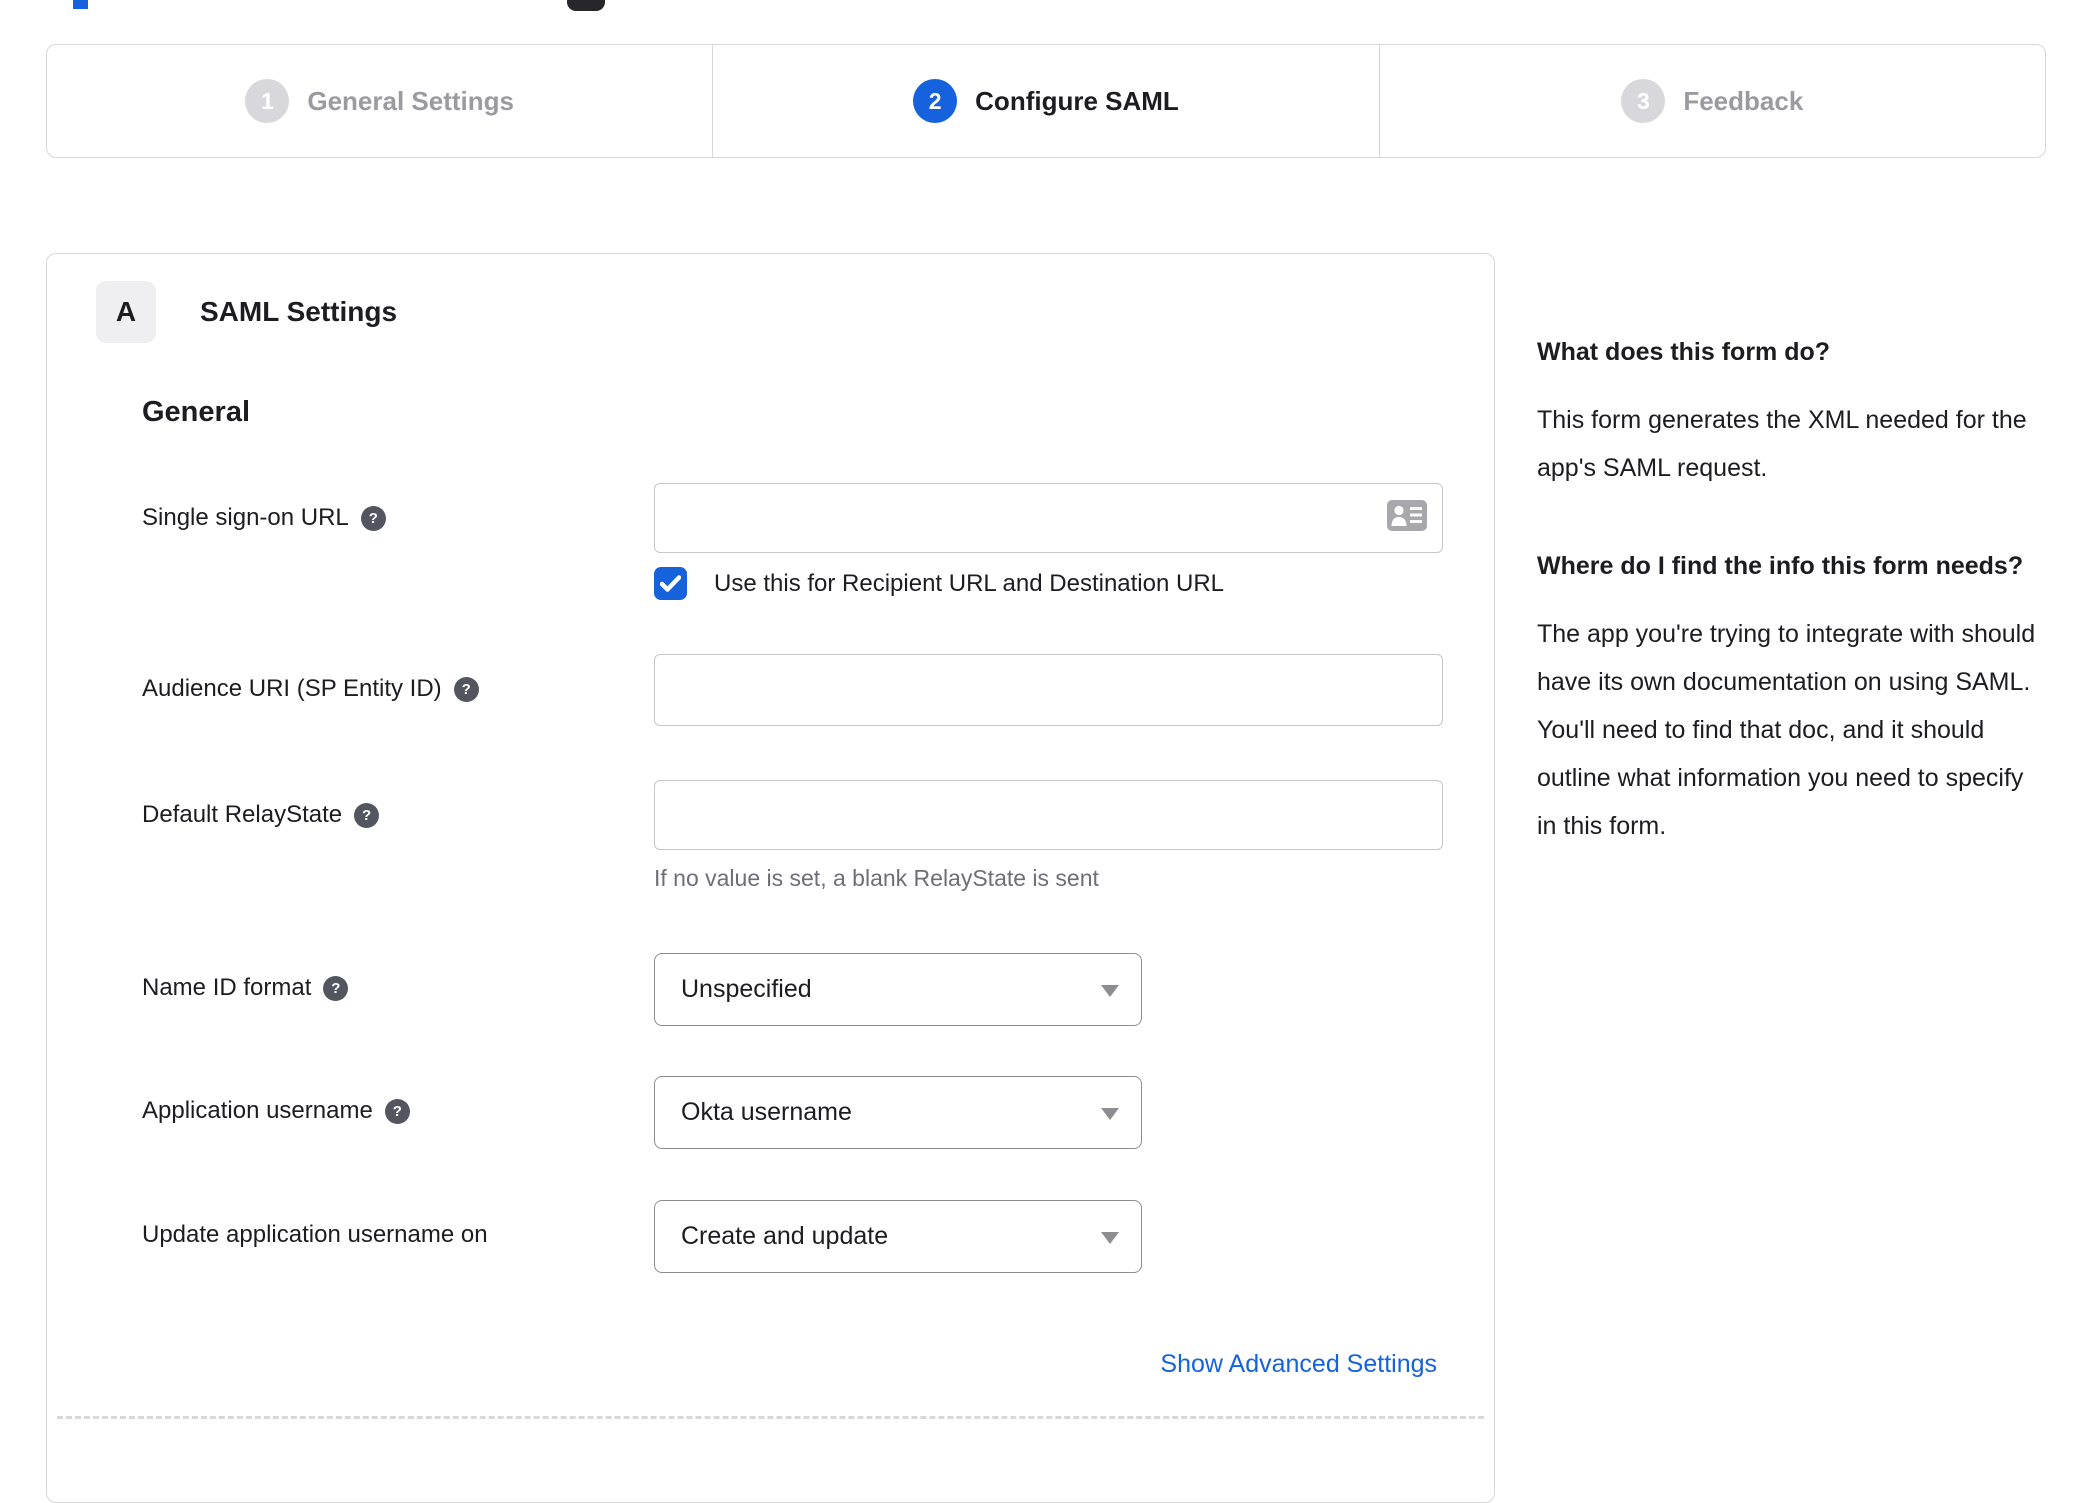  What do you see at coordinates (1407, 518) in the screenshot?
I see `contact-card-icon` at bounding box center [1407, 518].